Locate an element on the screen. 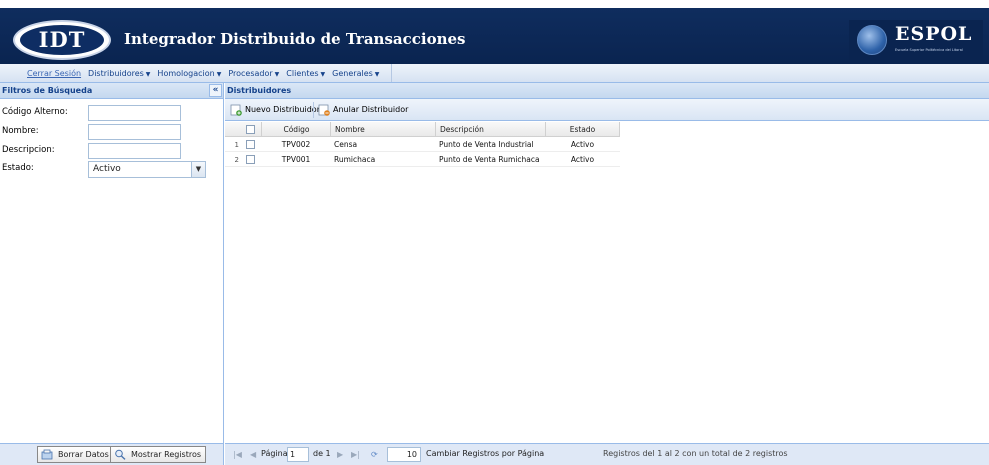 This screenshot has width=989, height=465. filter-panel-footer: Borrar Datos Mostrar Registros is located at coordinates (111, 454).